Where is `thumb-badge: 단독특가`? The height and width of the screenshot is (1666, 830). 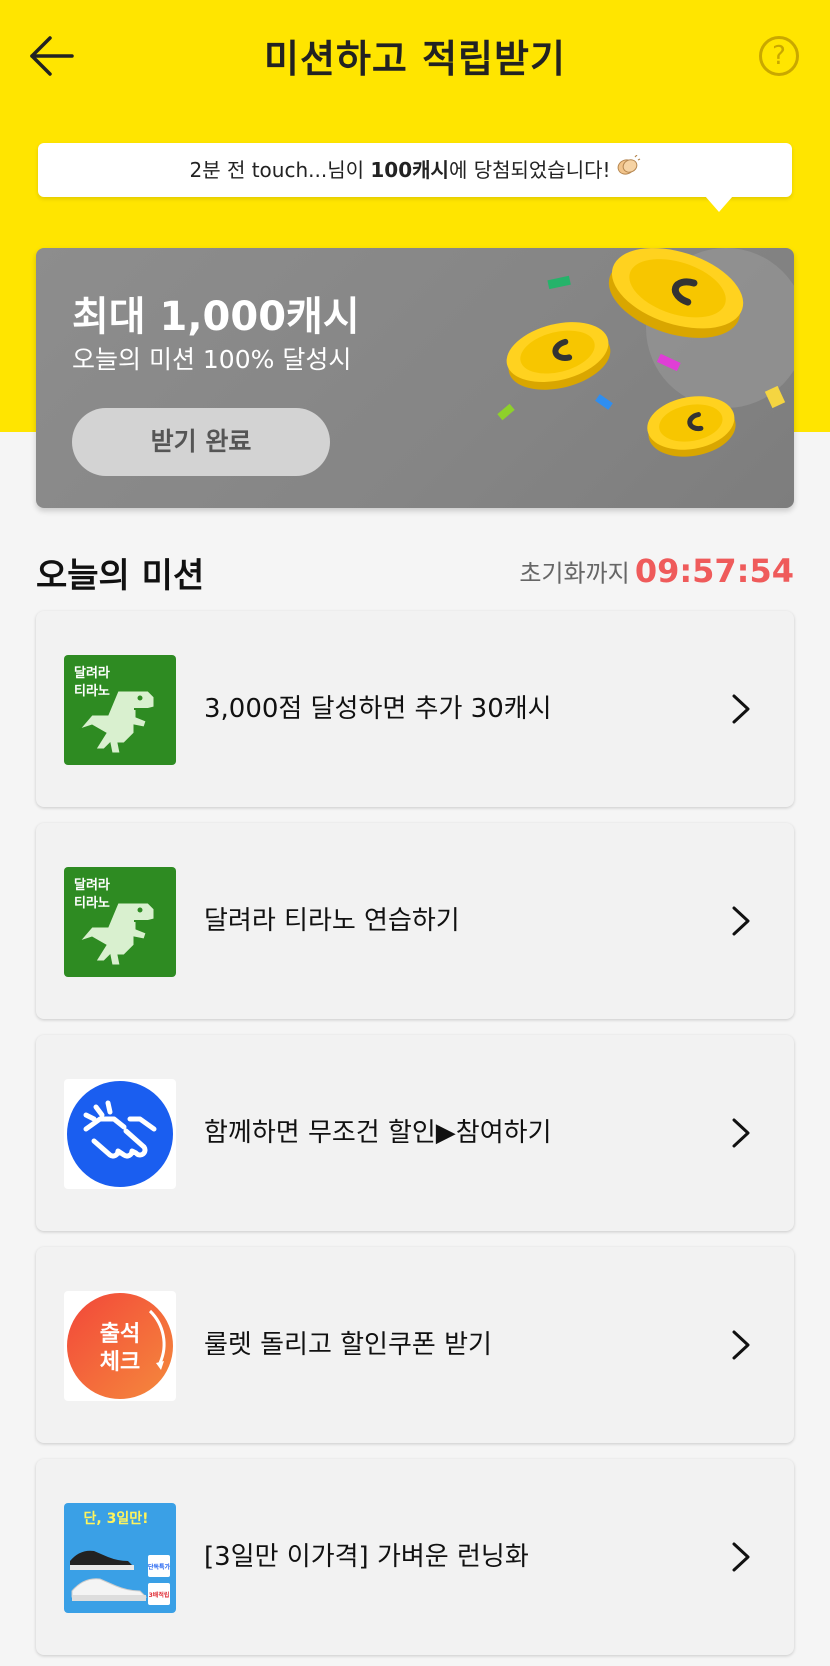 thumb-badge: 단독특가 is located at coordinates (159, 1567).